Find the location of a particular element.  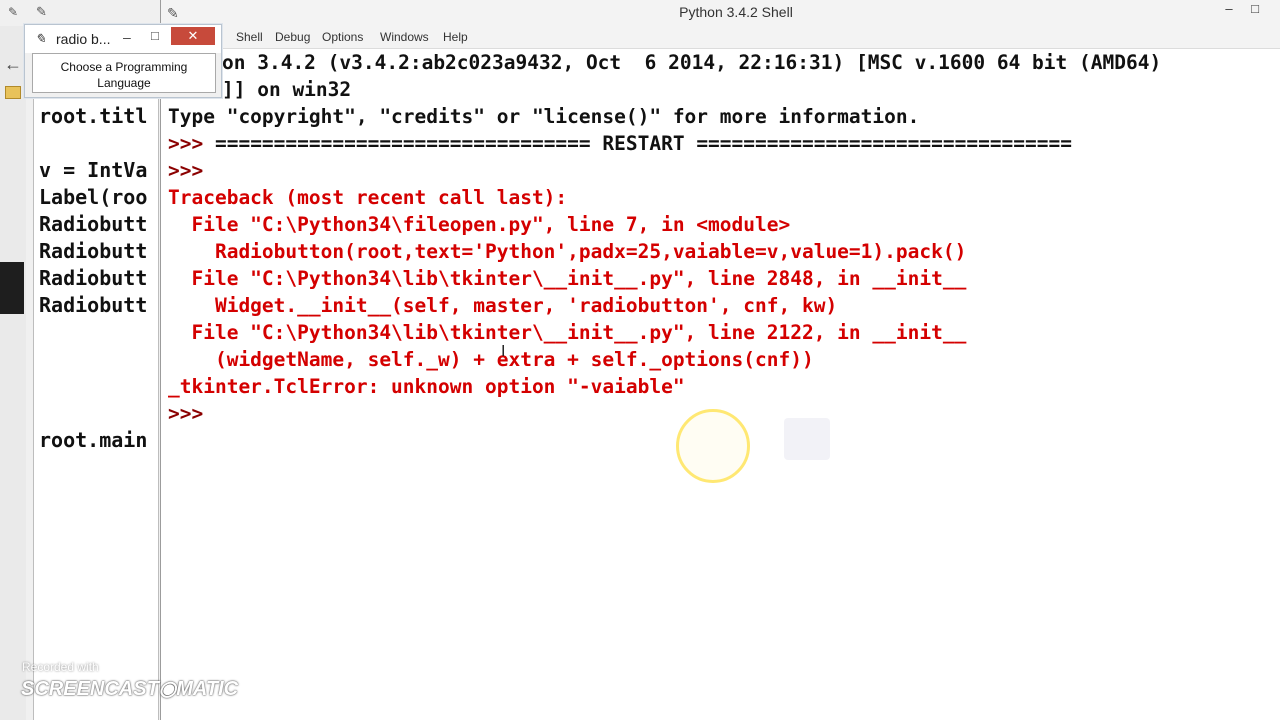

menu-shell: Shell is located at coordinates (249, 37).